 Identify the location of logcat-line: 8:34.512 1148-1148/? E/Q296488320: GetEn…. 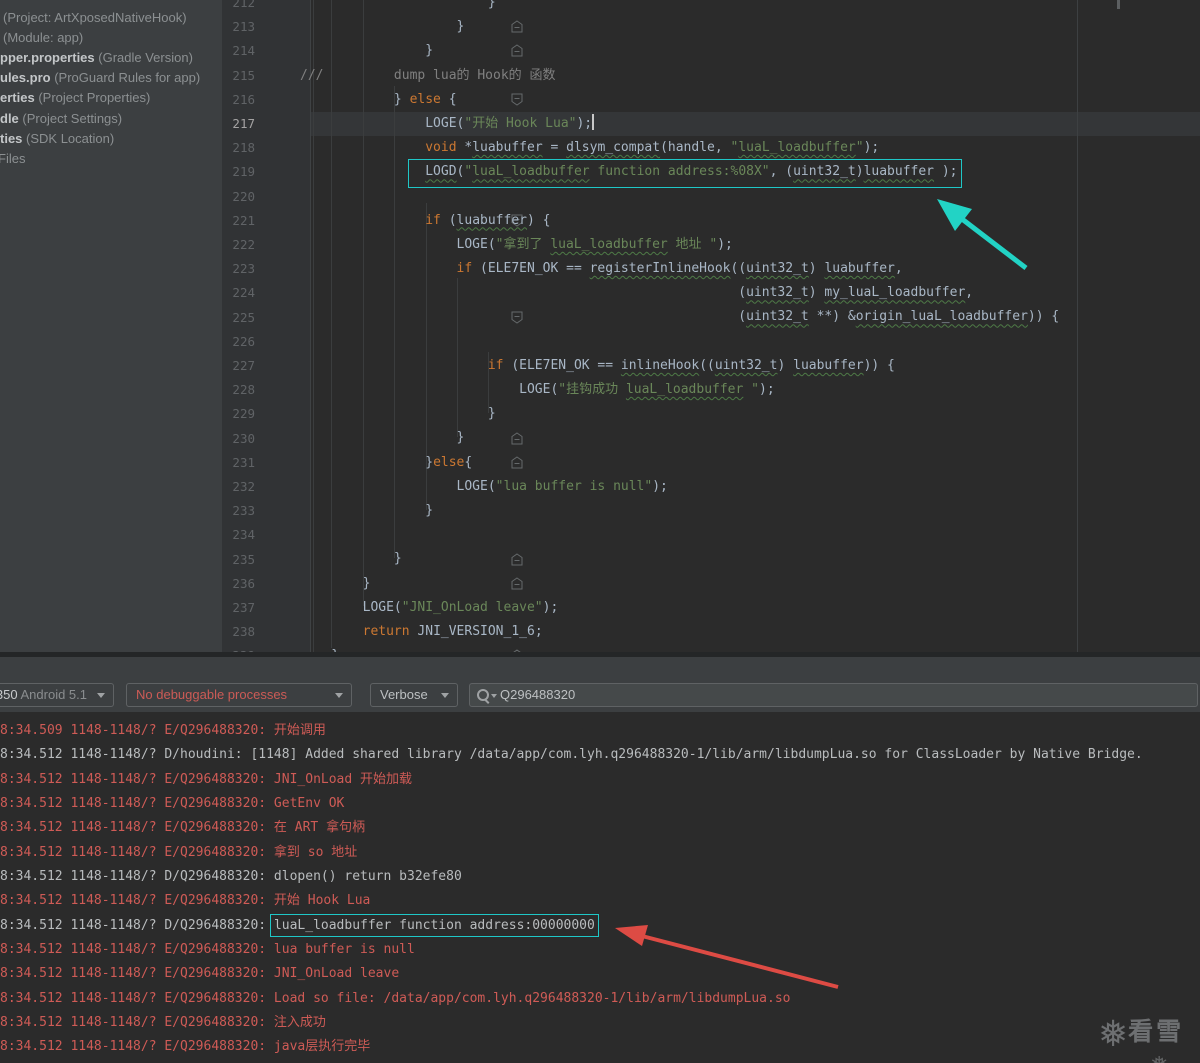
(172, 804).